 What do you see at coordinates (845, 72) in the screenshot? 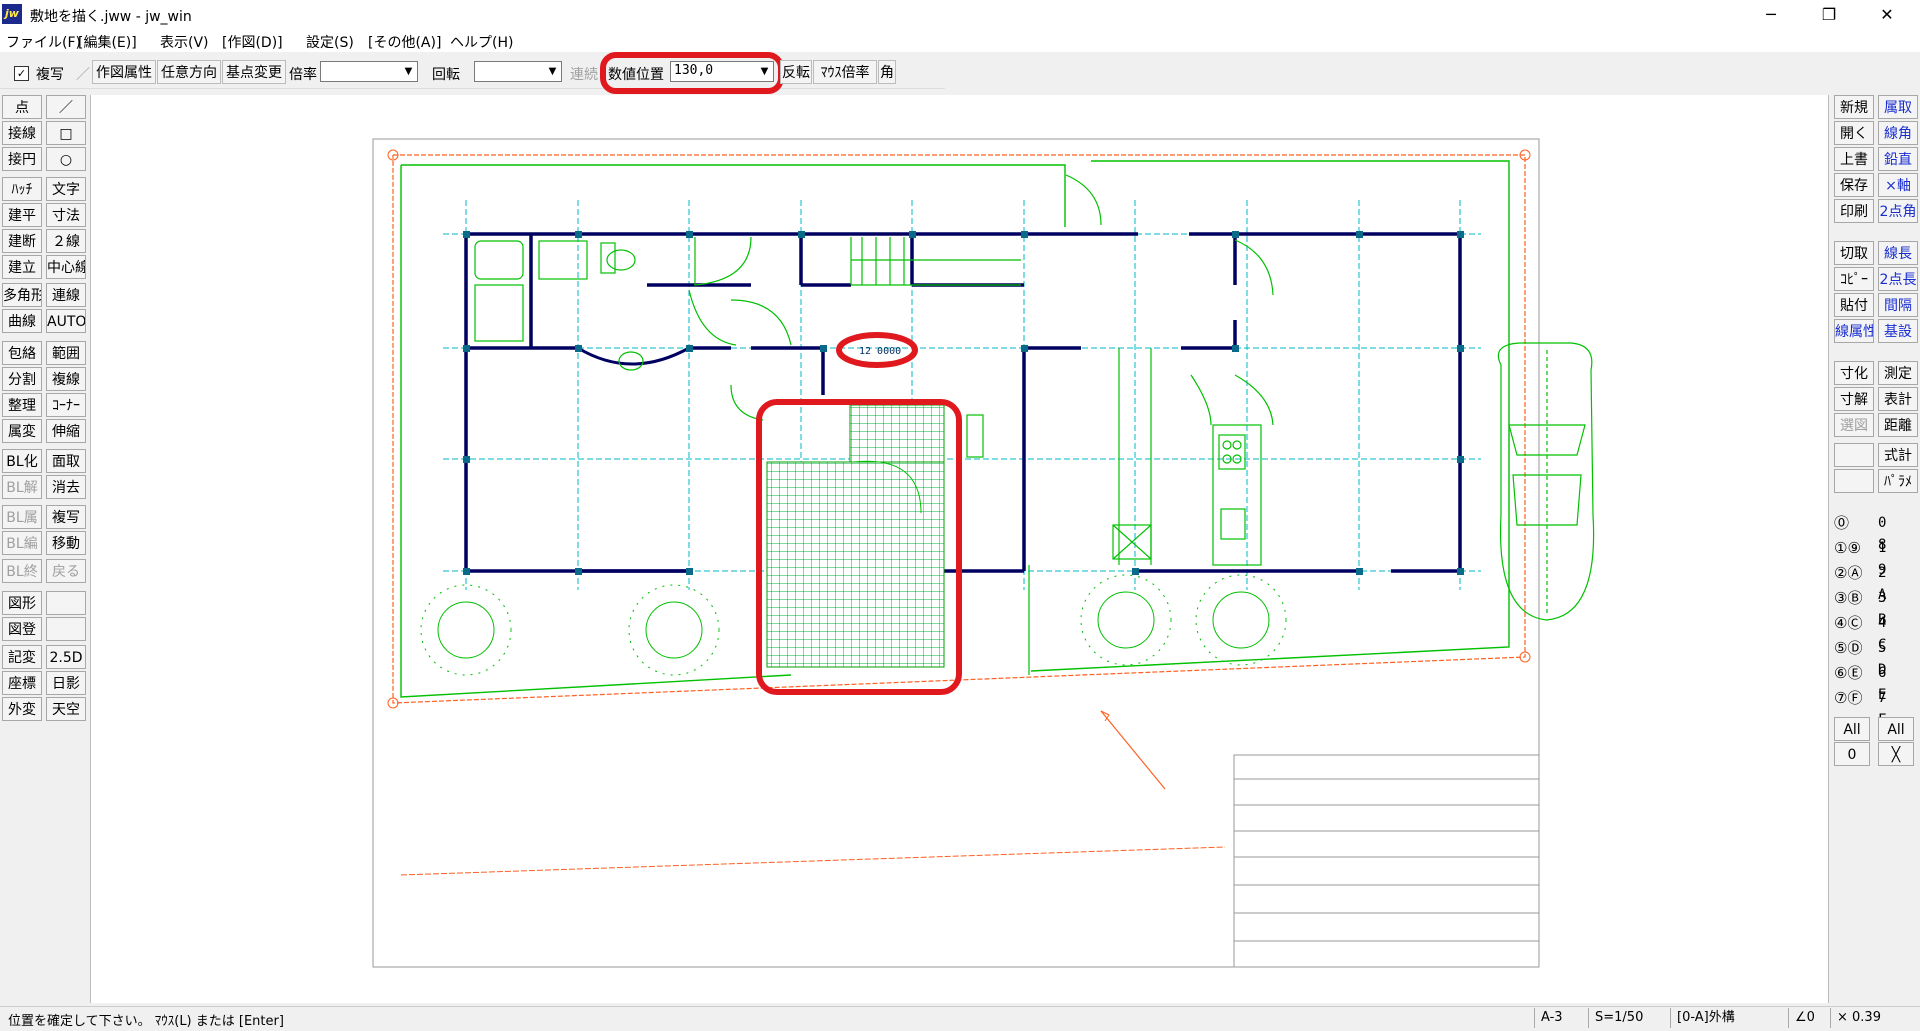
I see `mouse-scale-button: ﾏｳｽ倍率` at bounding box center [845, 72].